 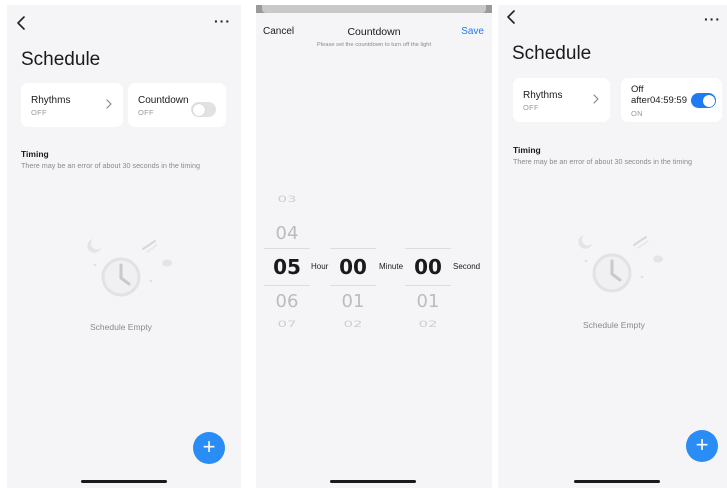 I want to click on hour-option: 06, so click(x=287, y=301).